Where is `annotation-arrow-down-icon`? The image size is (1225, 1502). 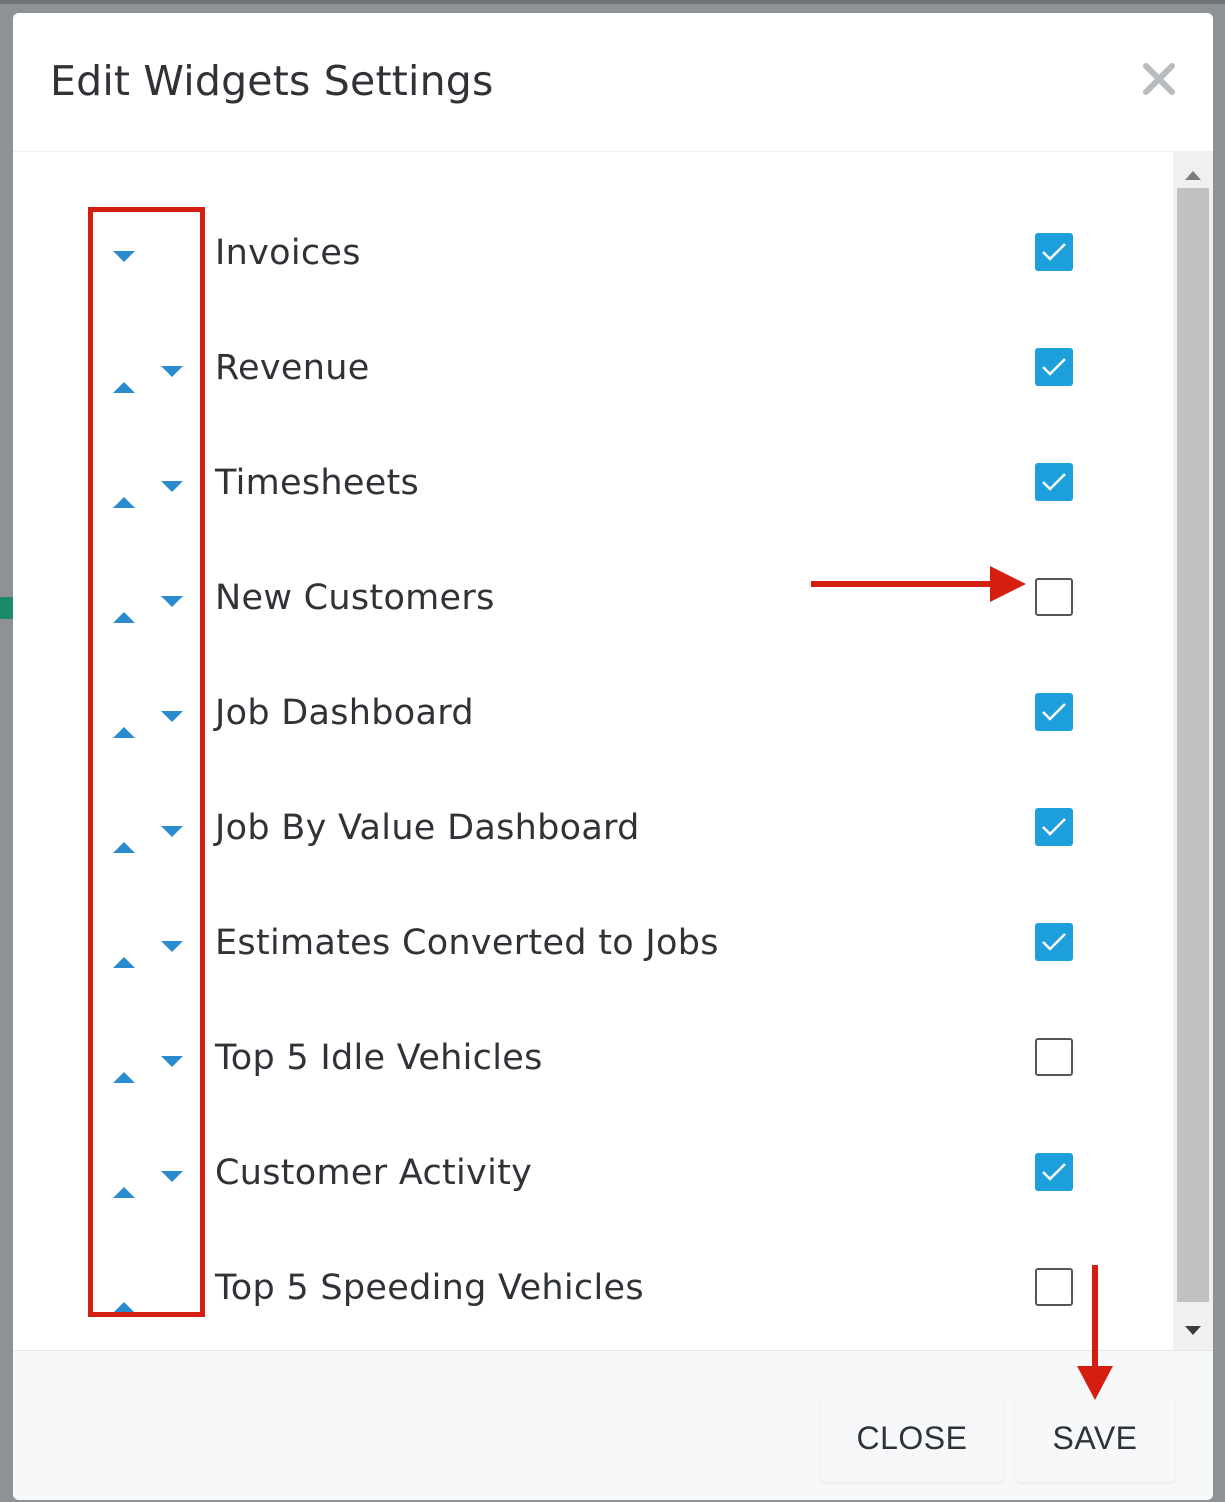
annotation-arrow-down-icon is located at coordinates (1095, 1332).